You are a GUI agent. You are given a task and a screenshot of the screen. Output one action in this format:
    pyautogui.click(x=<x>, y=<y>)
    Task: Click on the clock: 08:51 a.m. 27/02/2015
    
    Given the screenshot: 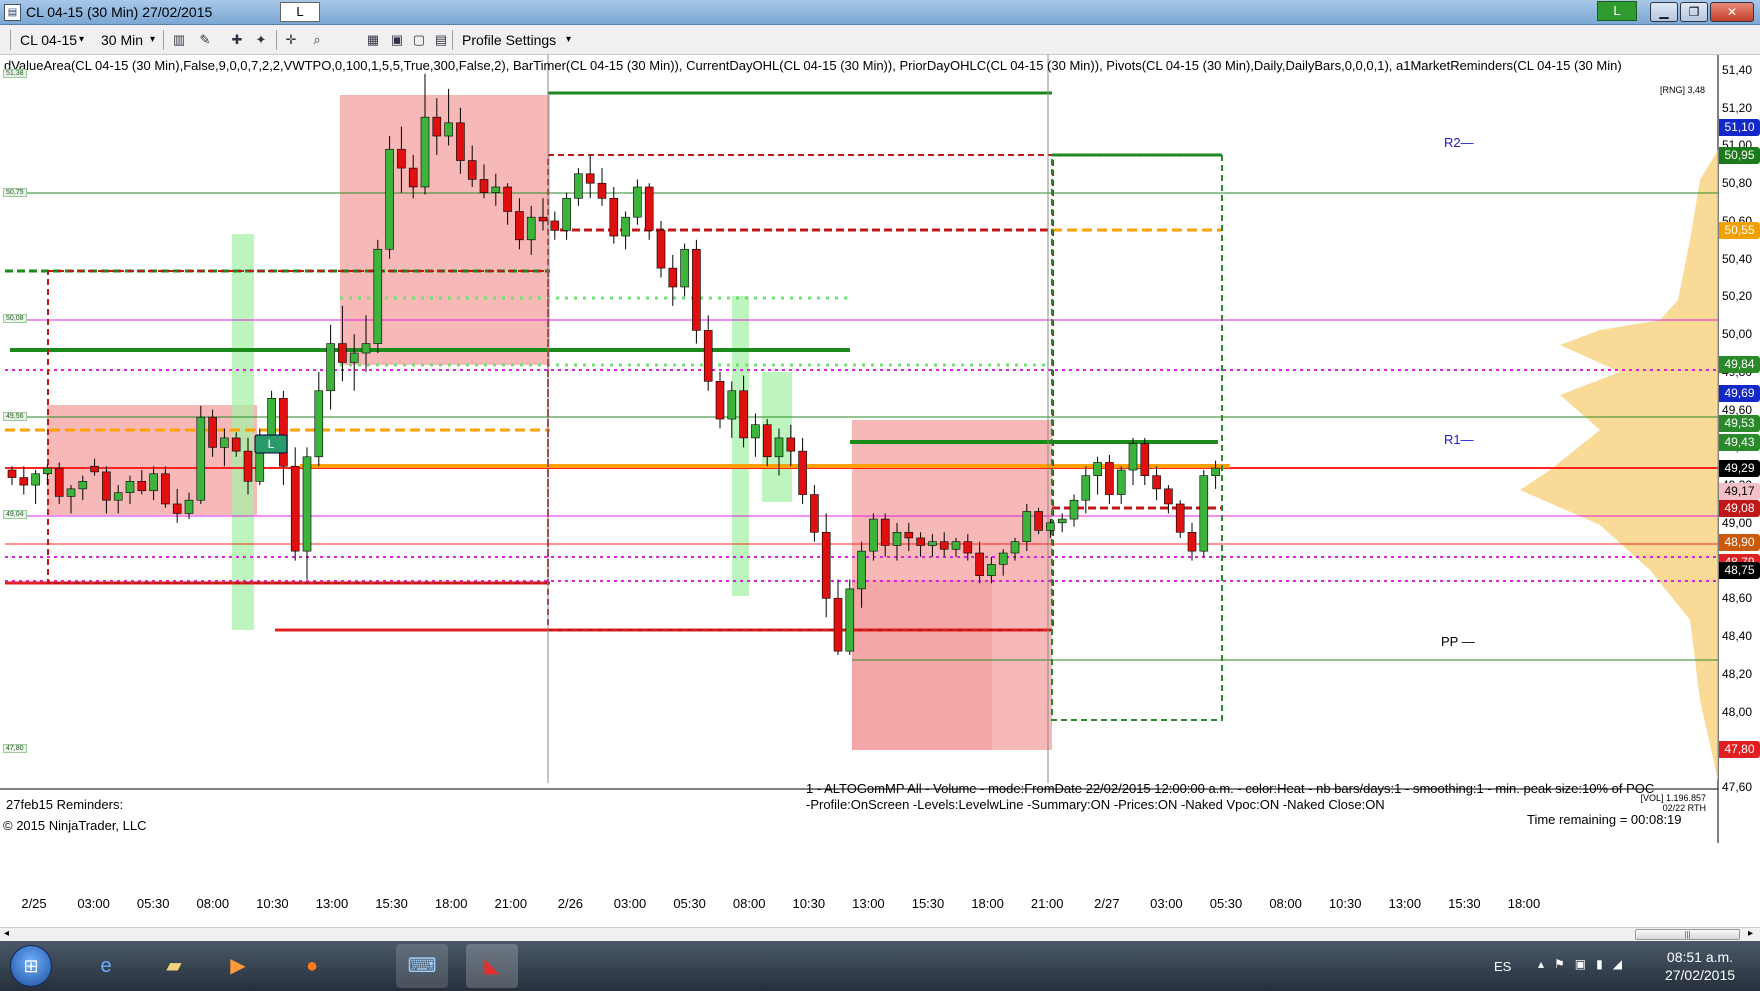 What is the action you would take?
    pyautogui.click(x=1700, y=966)
    